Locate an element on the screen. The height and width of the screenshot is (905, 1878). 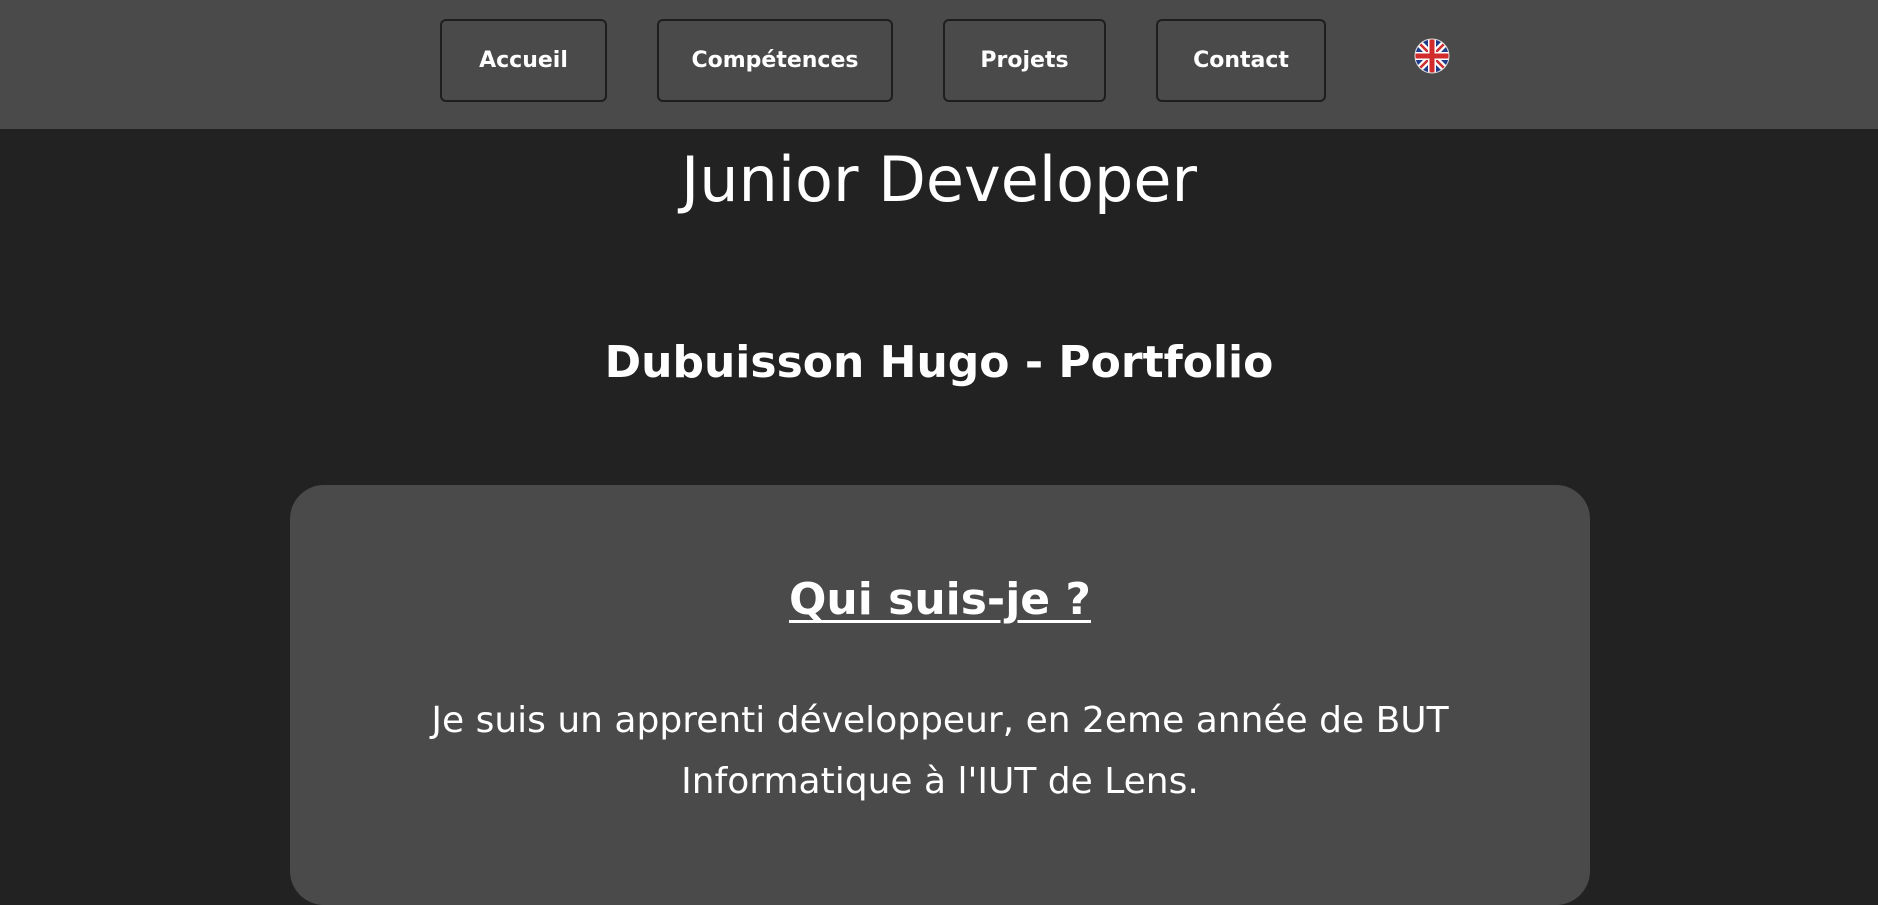
nav-projets-button: Projets is located at coordinates (1024, 60).